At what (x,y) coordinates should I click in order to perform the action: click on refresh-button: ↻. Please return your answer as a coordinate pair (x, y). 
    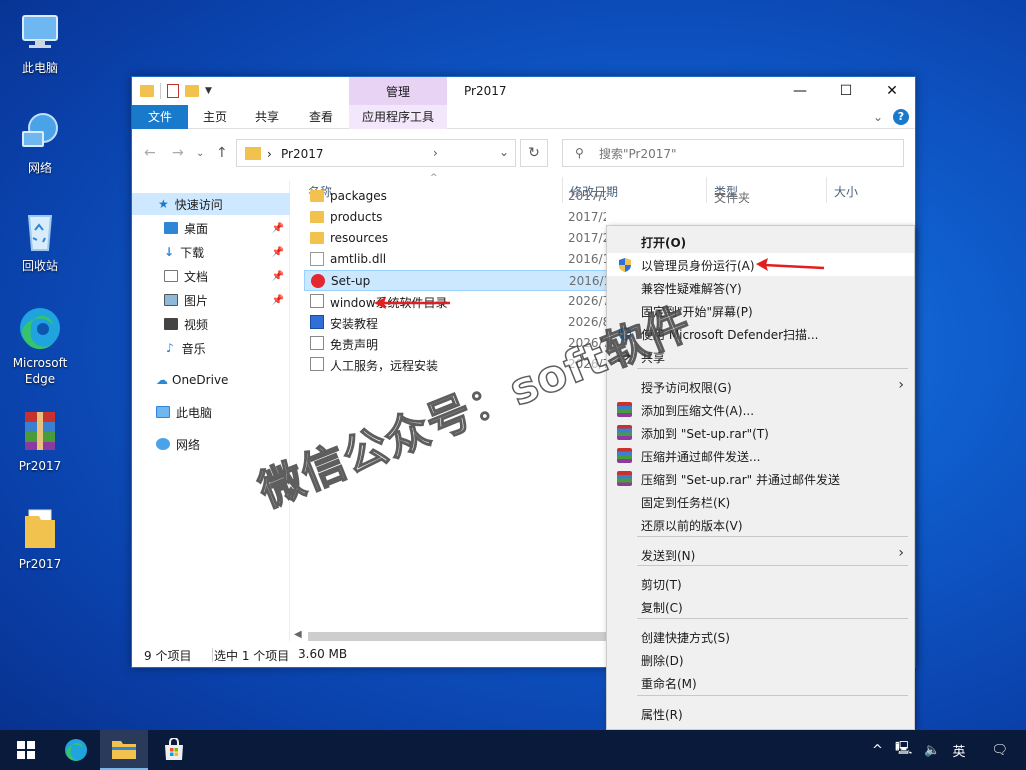
    Looking at the image, I should click on (534, 153).